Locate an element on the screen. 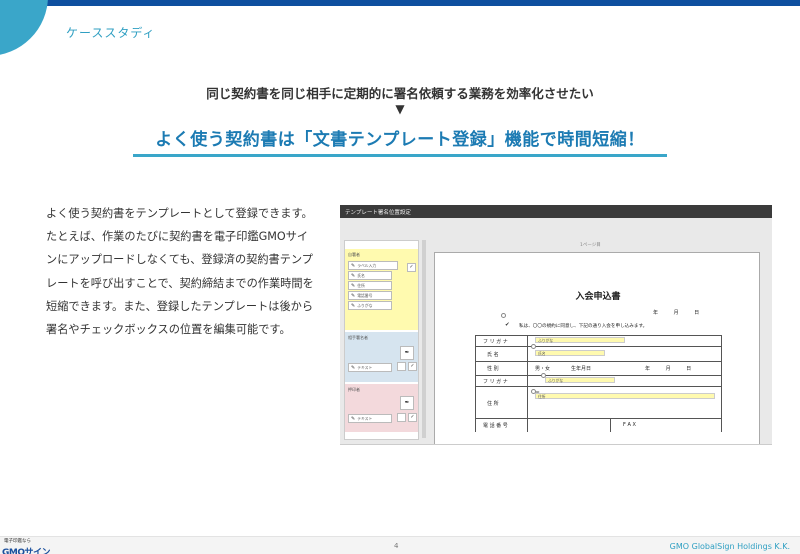  table-row: 性 別 男・女 生年月日 年 月 日 is located at coordinates (598, 368).